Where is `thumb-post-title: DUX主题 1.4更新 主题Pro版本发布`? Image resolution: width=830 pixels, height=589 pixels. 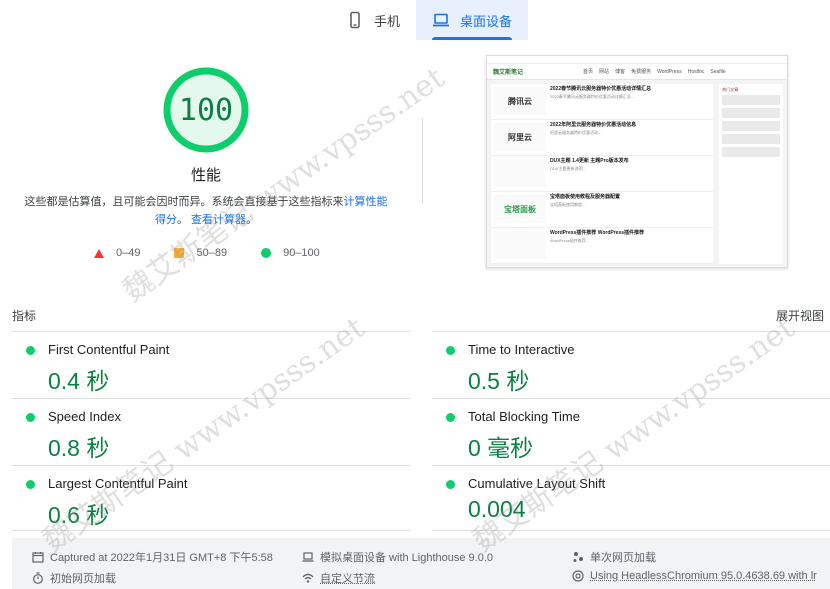 thumb-post-title: DUX主题 1.4更新 主题Pro版本发布 is located at coordinates (589, 161).